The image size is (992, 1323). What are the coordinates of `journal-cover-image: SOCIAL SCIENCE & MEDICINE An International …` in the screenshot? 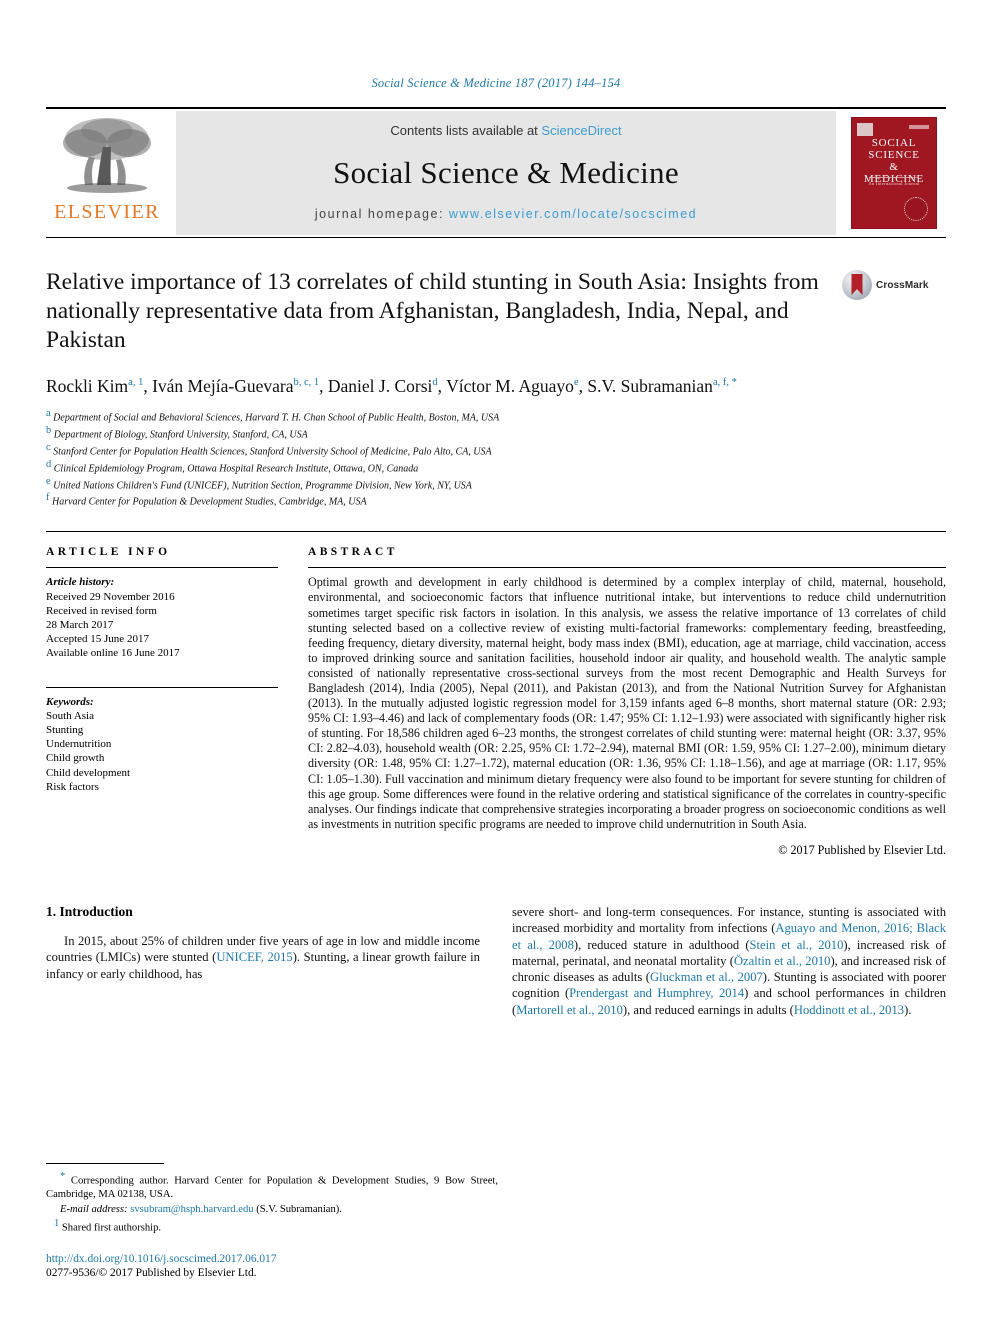 It's located at (894, 173).